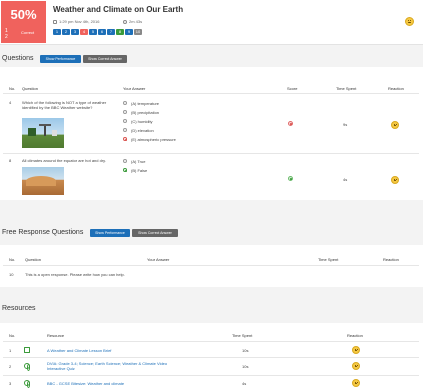 The height and width of the screenshot is (392, 423). I want to click on resources-heading: Resources, so click(19, 308).